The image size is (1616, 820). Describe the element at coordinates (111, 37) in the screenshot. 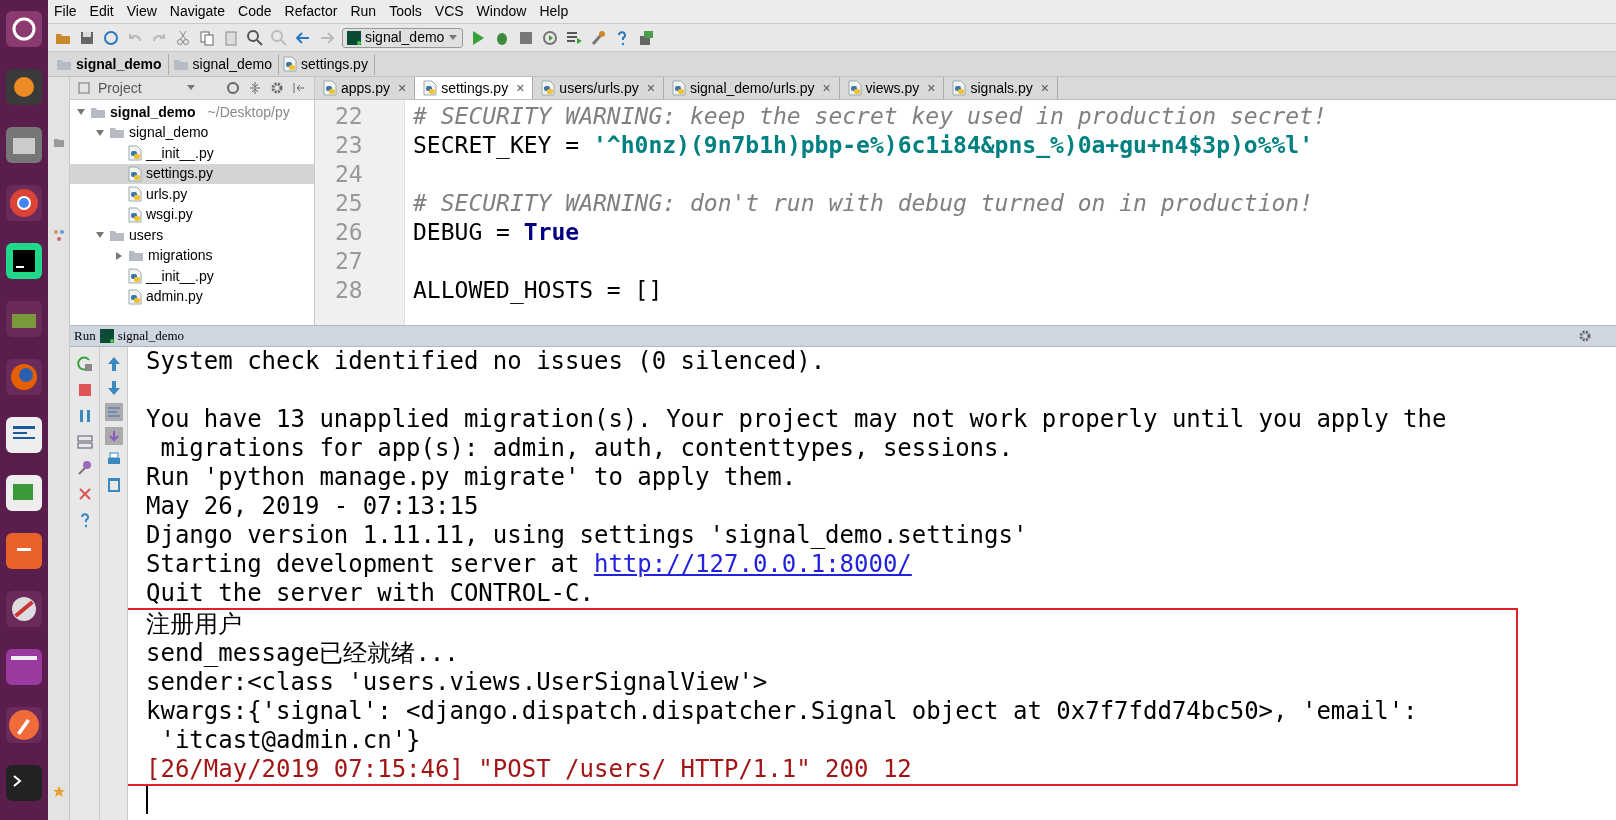

I see `sync-icon` at that location.